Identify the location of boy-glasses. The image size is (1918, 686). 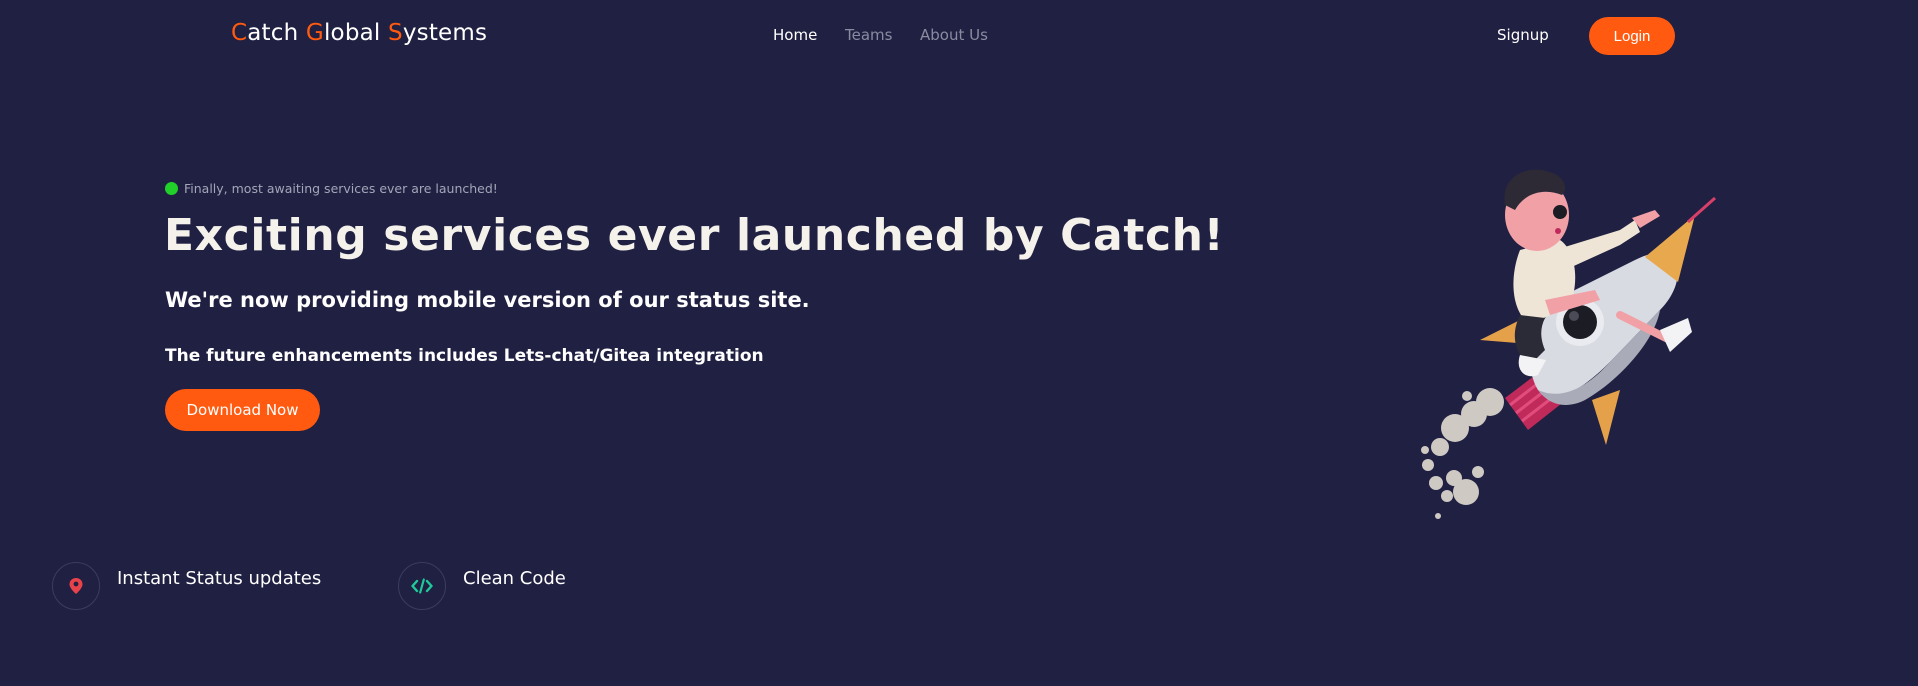
(1560, 212).